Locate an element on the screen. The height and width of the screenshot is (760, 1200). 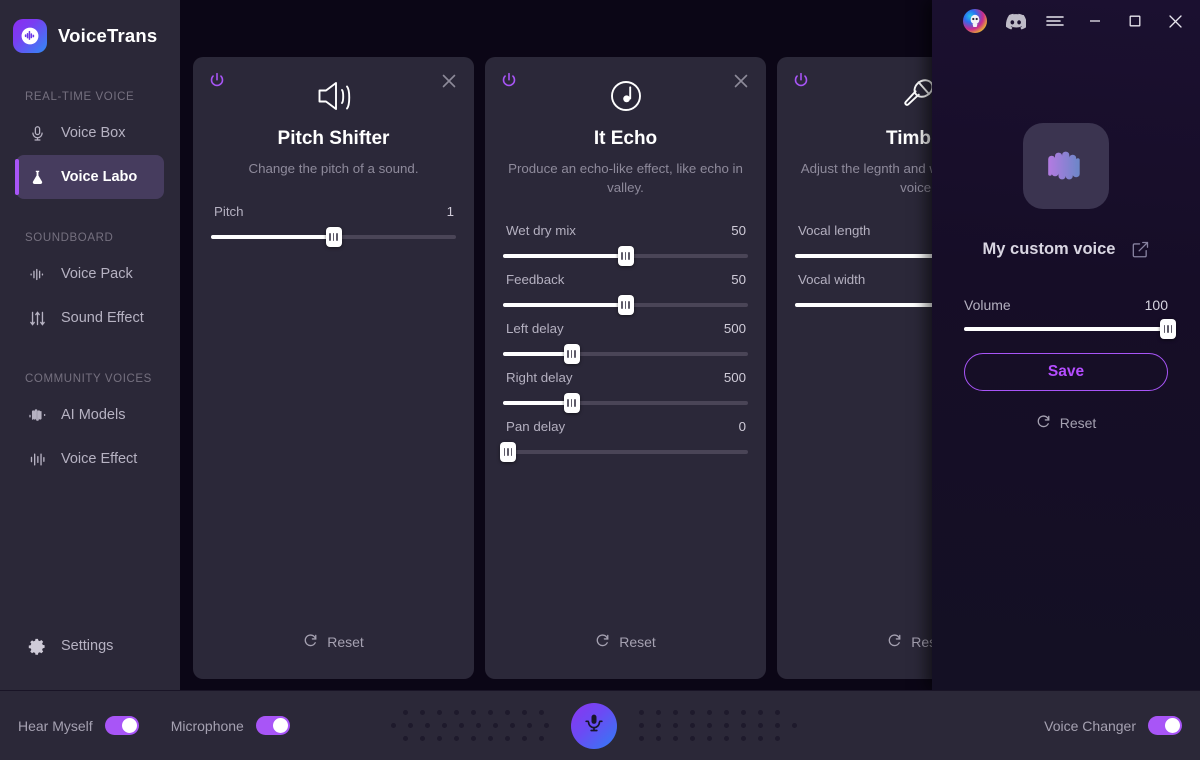
sidebar-item-sound-effect: Sound Effect is located at coordinates (90, 318).